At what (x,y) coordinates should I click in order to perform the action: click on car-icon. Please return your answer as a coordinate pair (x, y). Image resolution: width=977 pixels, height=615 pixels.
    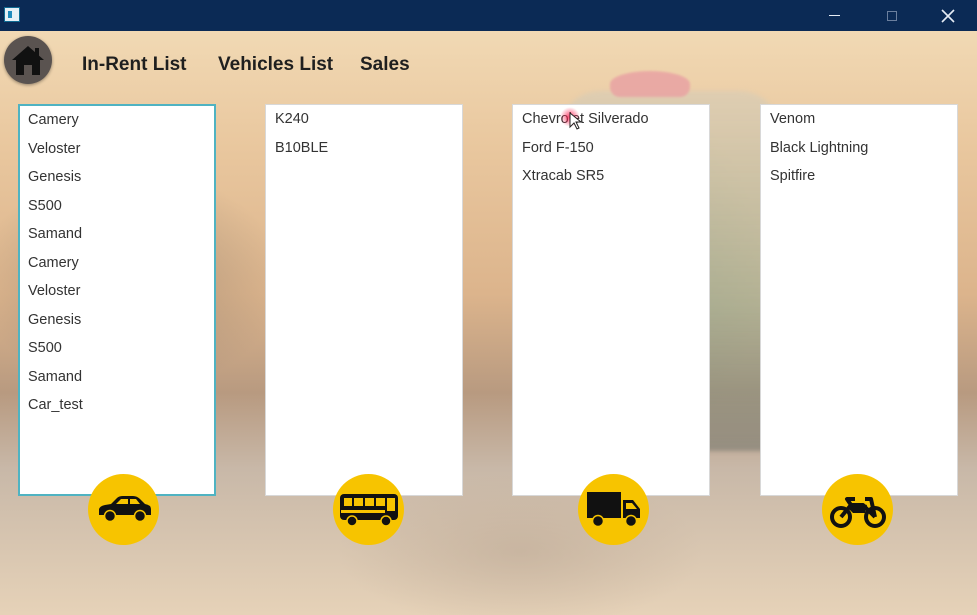
    Looking at the image, I should click on (124, 508).